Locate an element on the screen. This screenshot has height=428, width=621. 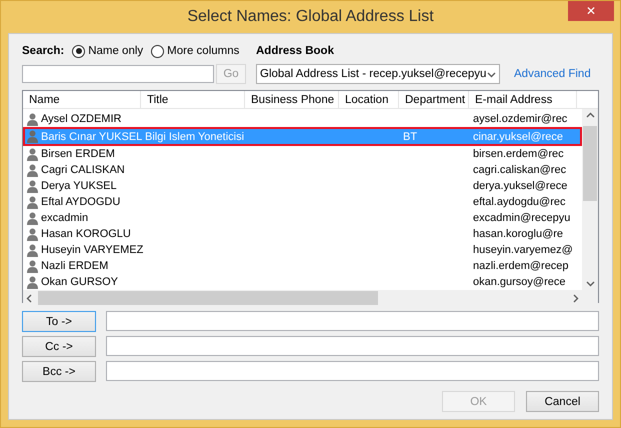
search-label: Search: is located at coordinates (43, 51).